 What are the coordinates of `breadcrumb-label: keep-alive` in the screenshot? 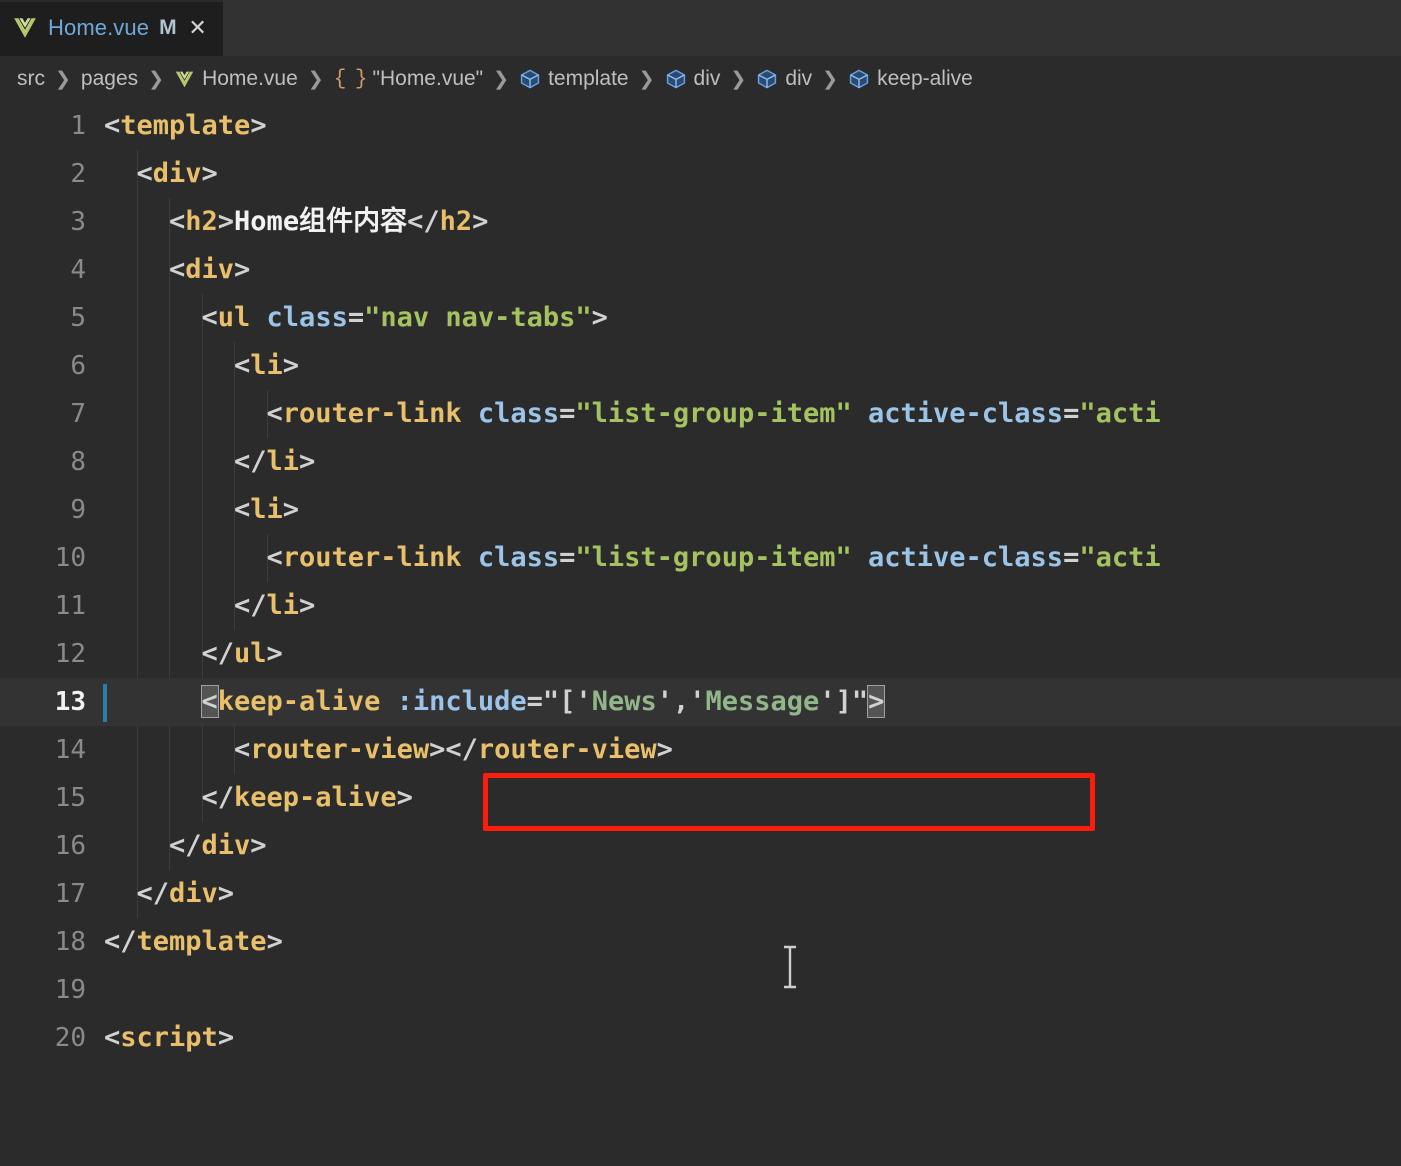 It's located at (925, 78).